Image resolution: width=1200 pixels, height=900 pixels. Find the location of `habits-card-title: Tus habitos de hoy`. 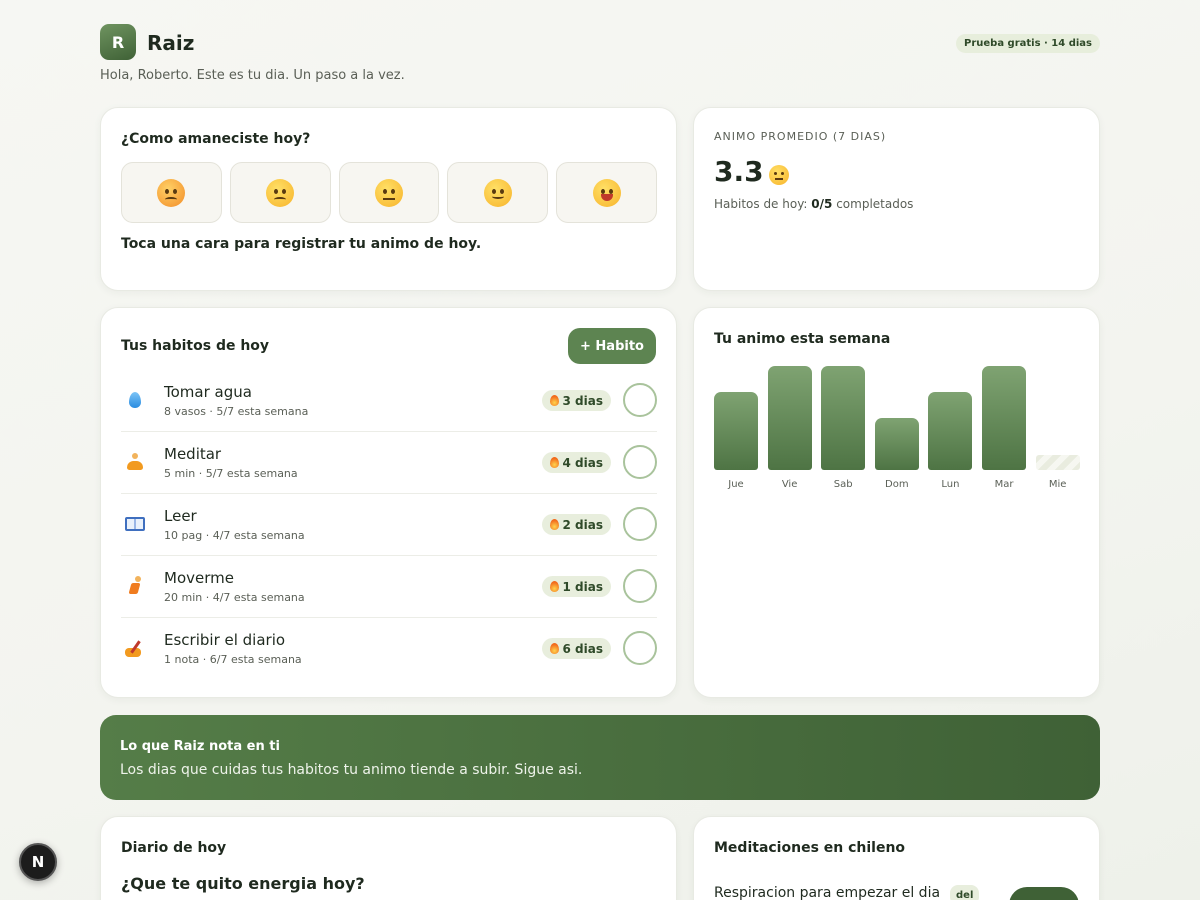

habits-card-title: Tus habitos de hoy is located at coordinates (195, 346).